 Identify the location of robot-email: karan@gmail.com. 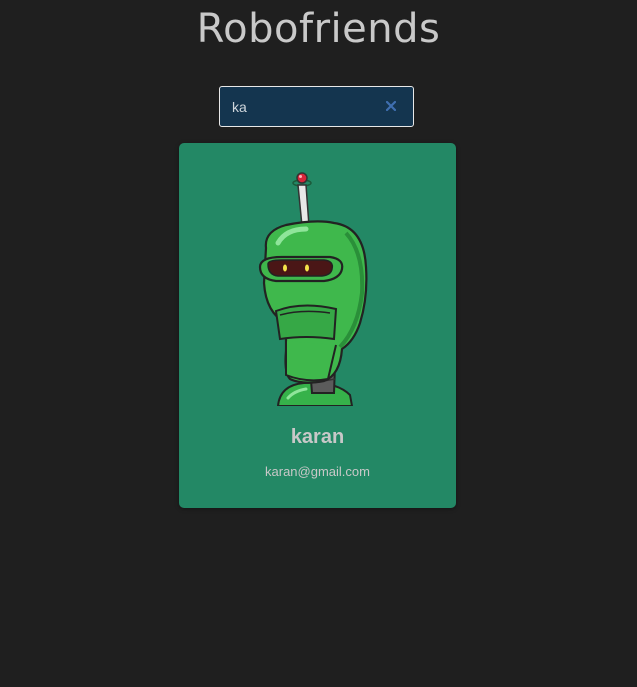
(317, 471).